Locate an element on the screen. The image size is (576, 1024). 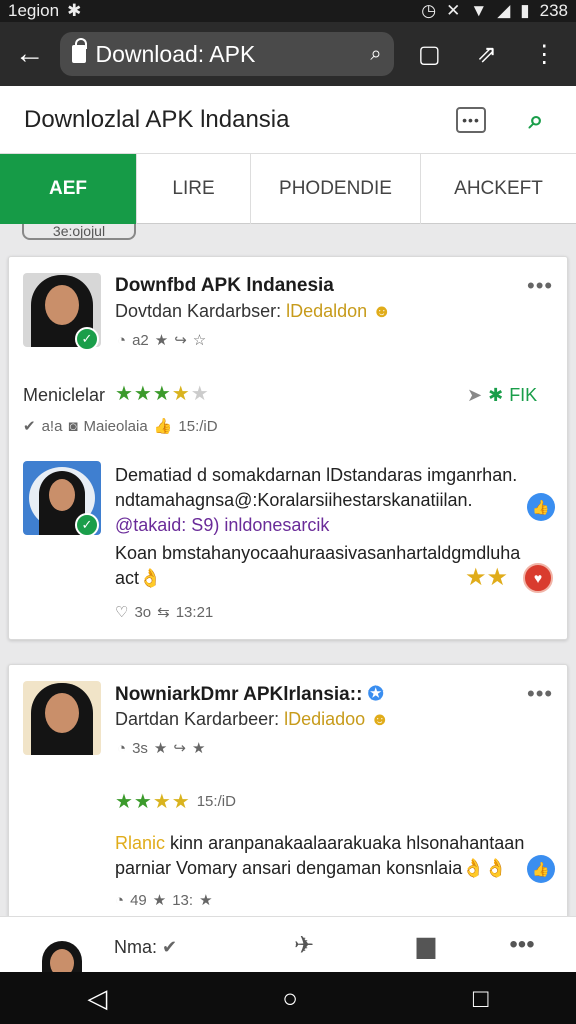
action-group: ➤ ✱ FIK is located at coordinates (502, 395).